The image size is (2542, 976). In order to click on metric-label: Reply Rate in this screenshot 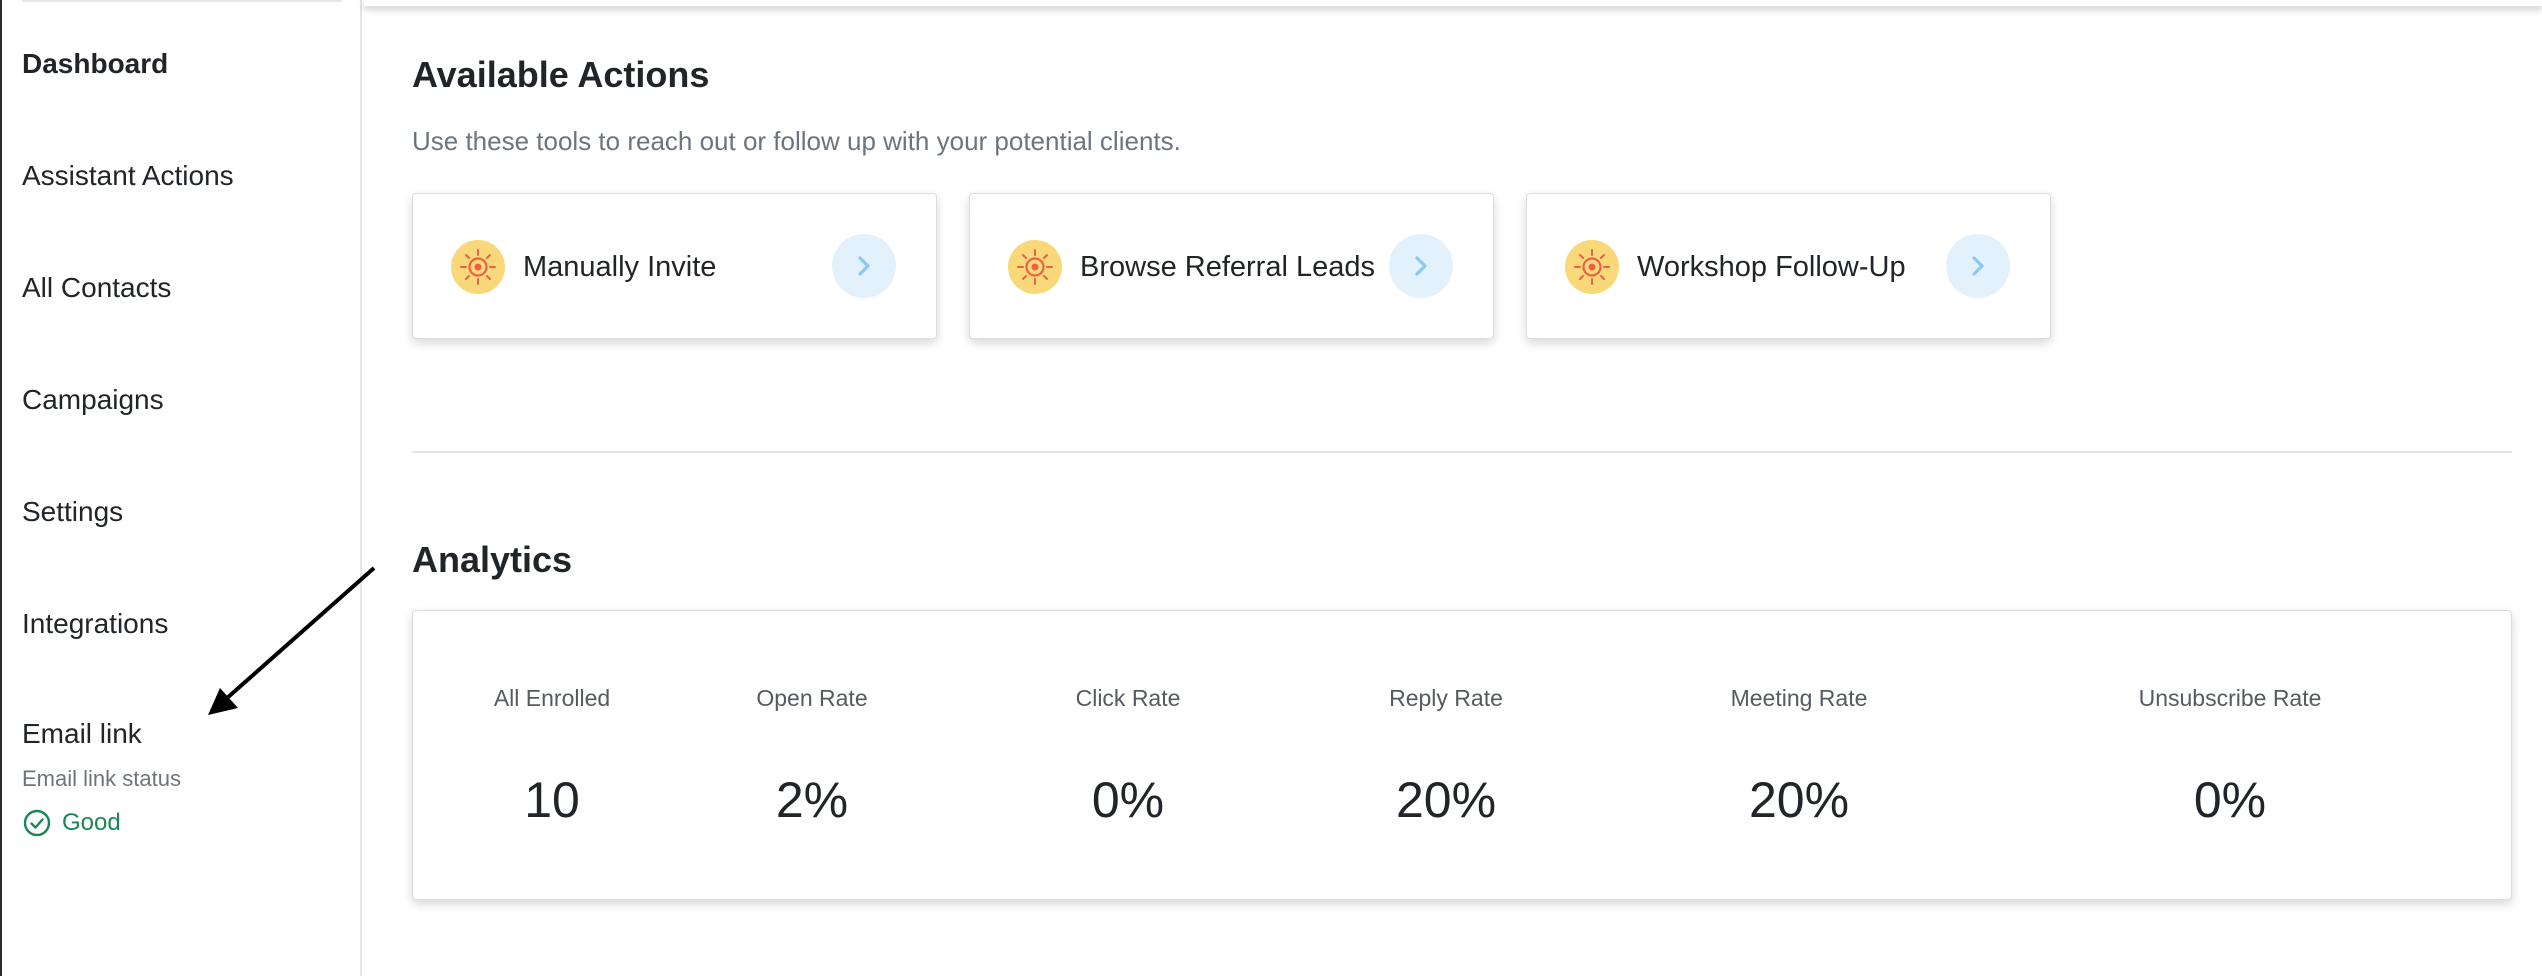, I will do `click(1446, 698)`.